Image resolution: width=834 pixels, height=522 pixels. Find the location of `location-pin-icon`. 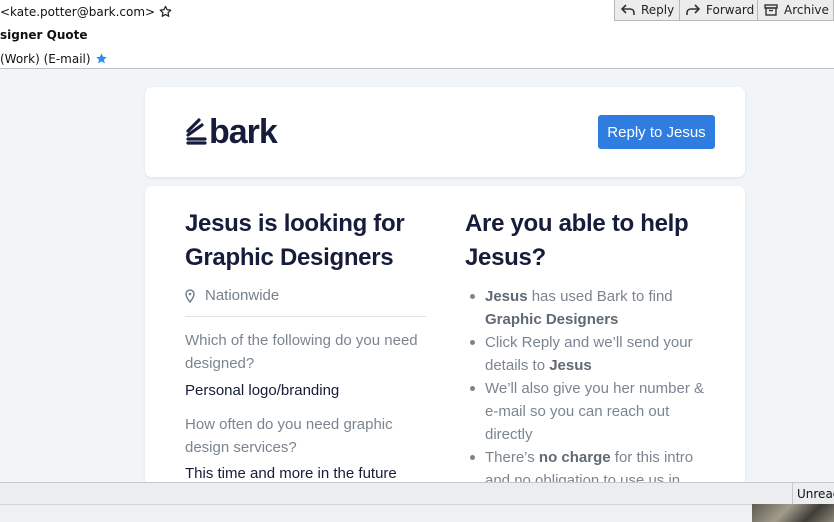

location-pin-icon is located at coordinates (190, 295).